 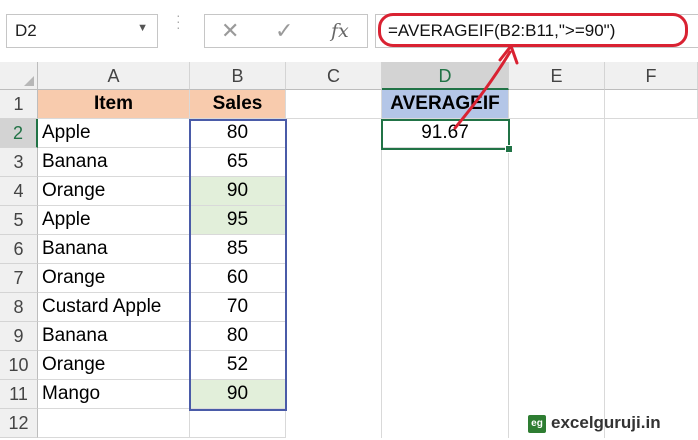 I want to click on name-box-value: D2, so click(x=26, y=30).